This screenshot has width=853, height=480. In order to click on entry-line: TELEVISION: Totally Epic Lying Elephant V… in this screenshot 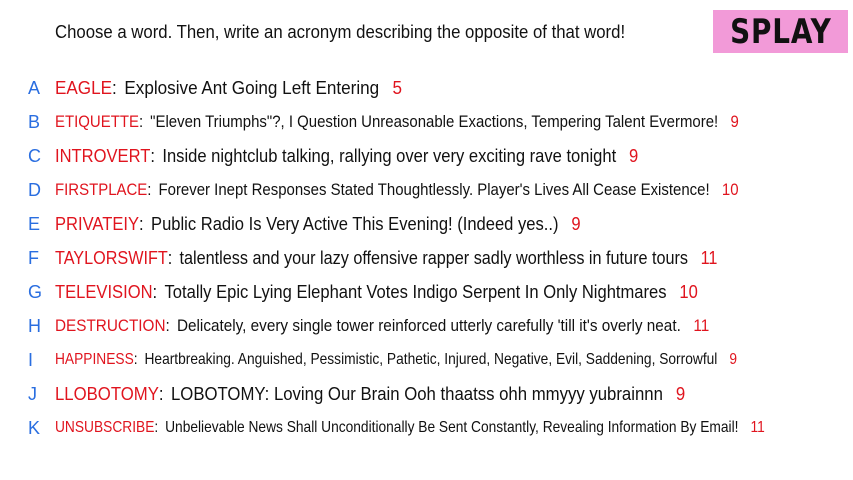, I will do `click(376, 291)`.